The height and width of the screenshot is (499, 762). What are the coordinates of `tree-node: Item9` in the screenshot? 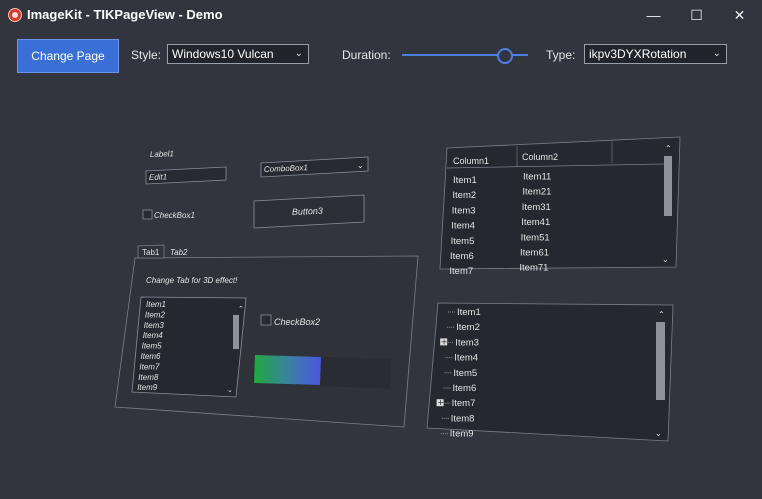 It's located at (457, 434).